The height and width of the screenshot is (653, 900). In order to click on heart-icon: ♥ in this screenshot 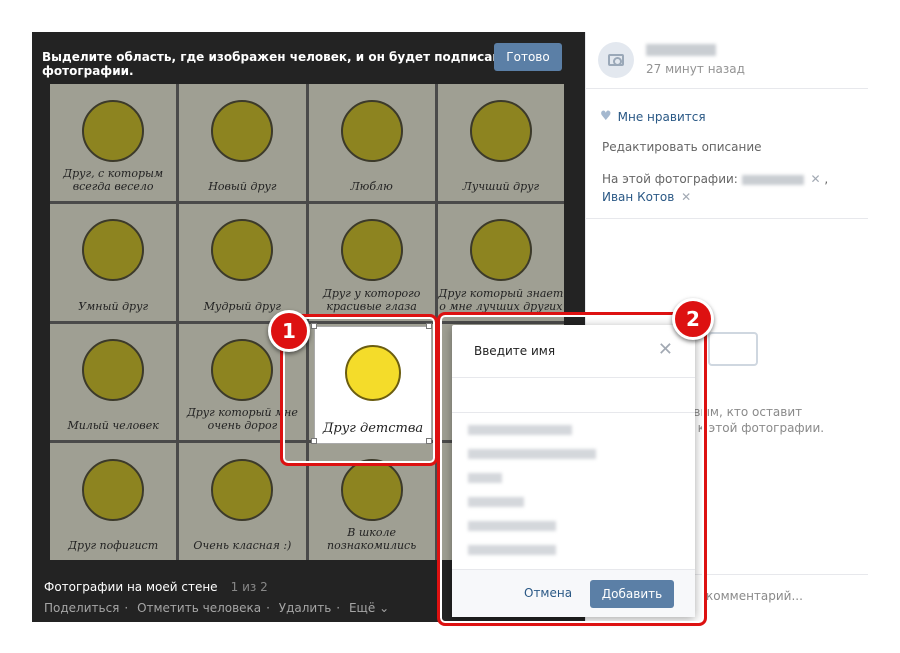, I will do `click(606, 116)`.